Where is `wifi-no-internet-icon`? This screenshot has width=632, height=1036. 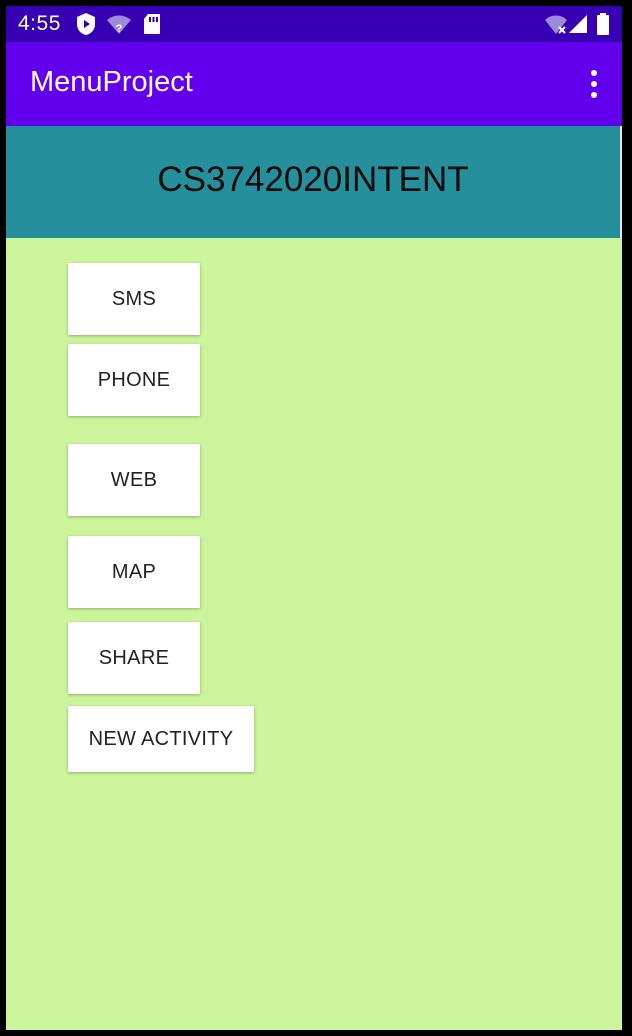
wifi-no-internet-icon is located at coordinates (556, 27).